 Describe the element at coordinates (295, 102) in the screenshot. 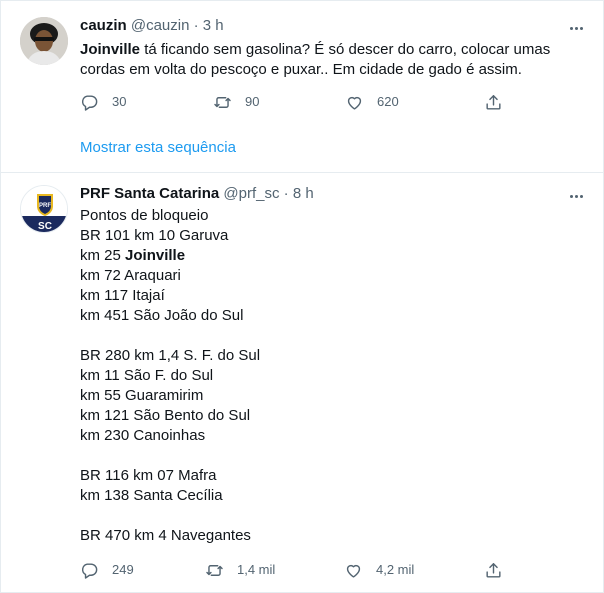

I see `action-bar: 30 90 620` at that location.